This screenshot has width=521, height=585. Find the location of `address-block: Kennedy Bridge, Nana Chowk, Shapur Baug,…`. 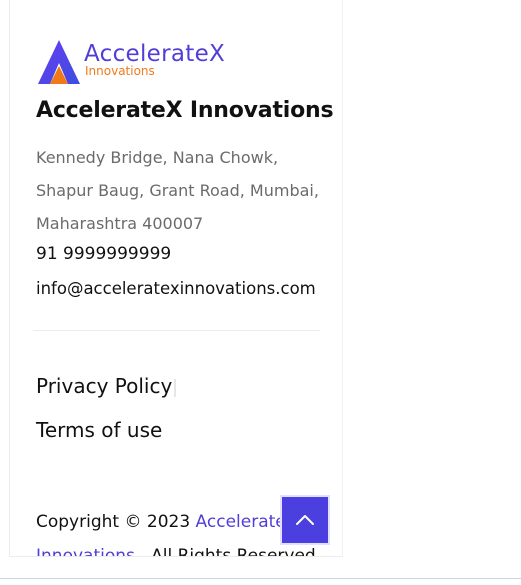

address-block: Kennedy Bridge, Nana Chowk, Shapur Baug,… is located at coordinates (183, 190).